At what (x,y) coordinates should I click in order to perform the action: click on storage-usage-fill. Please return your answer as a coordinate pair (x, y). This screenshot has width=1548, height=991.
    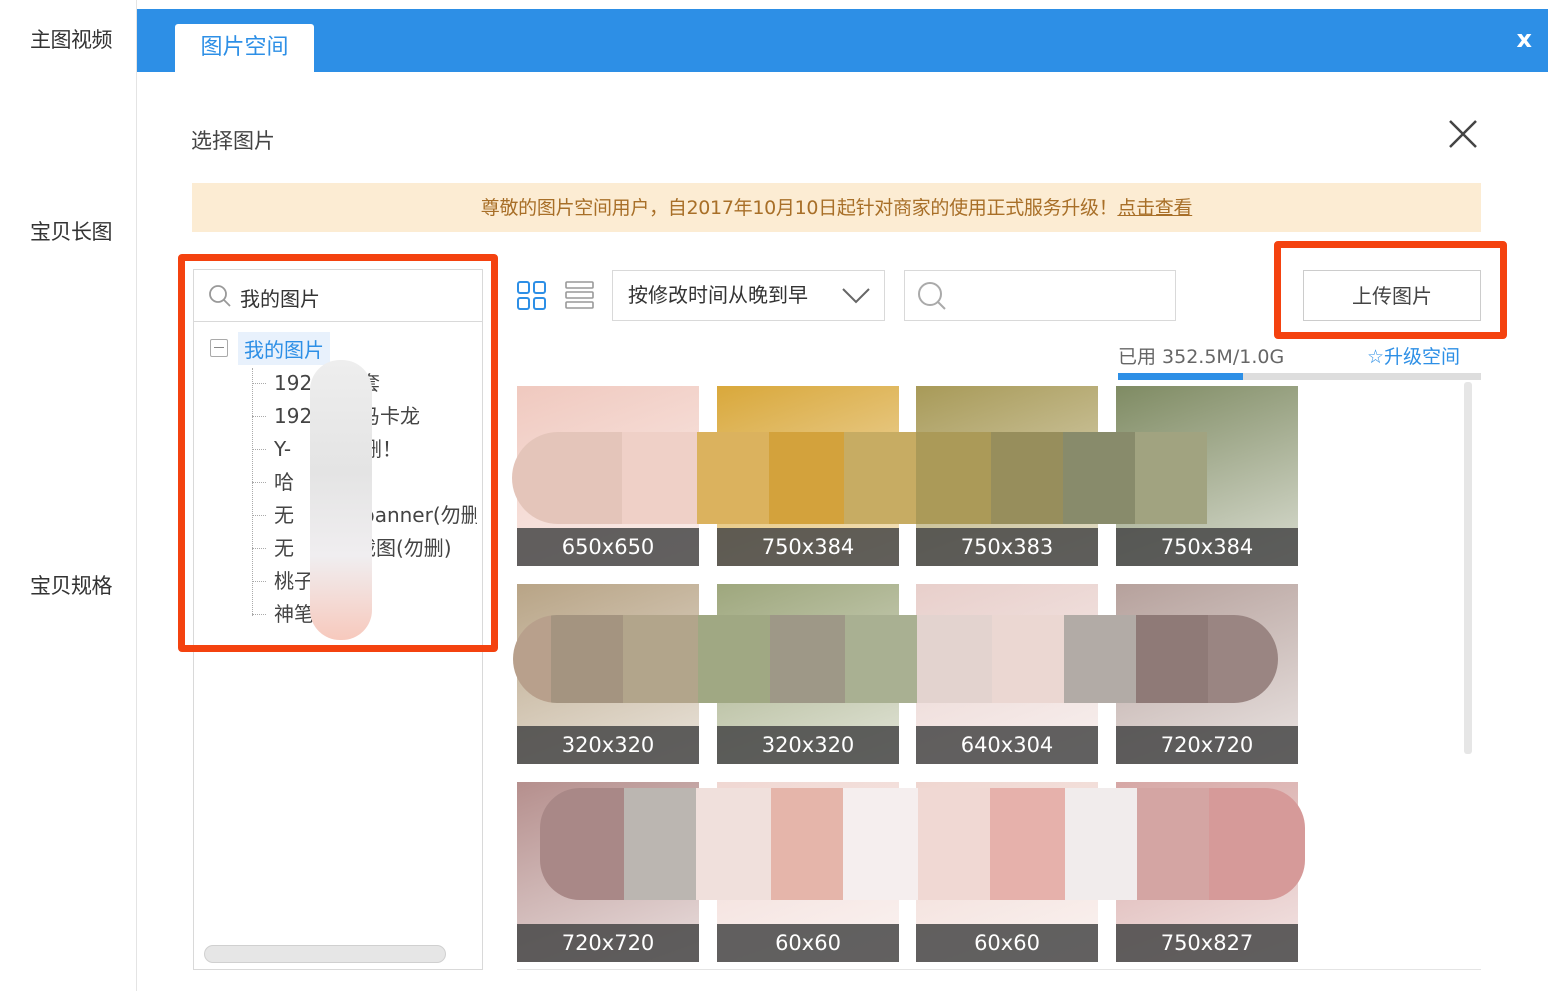
    Looking at the image, I should click on (1180, 376).